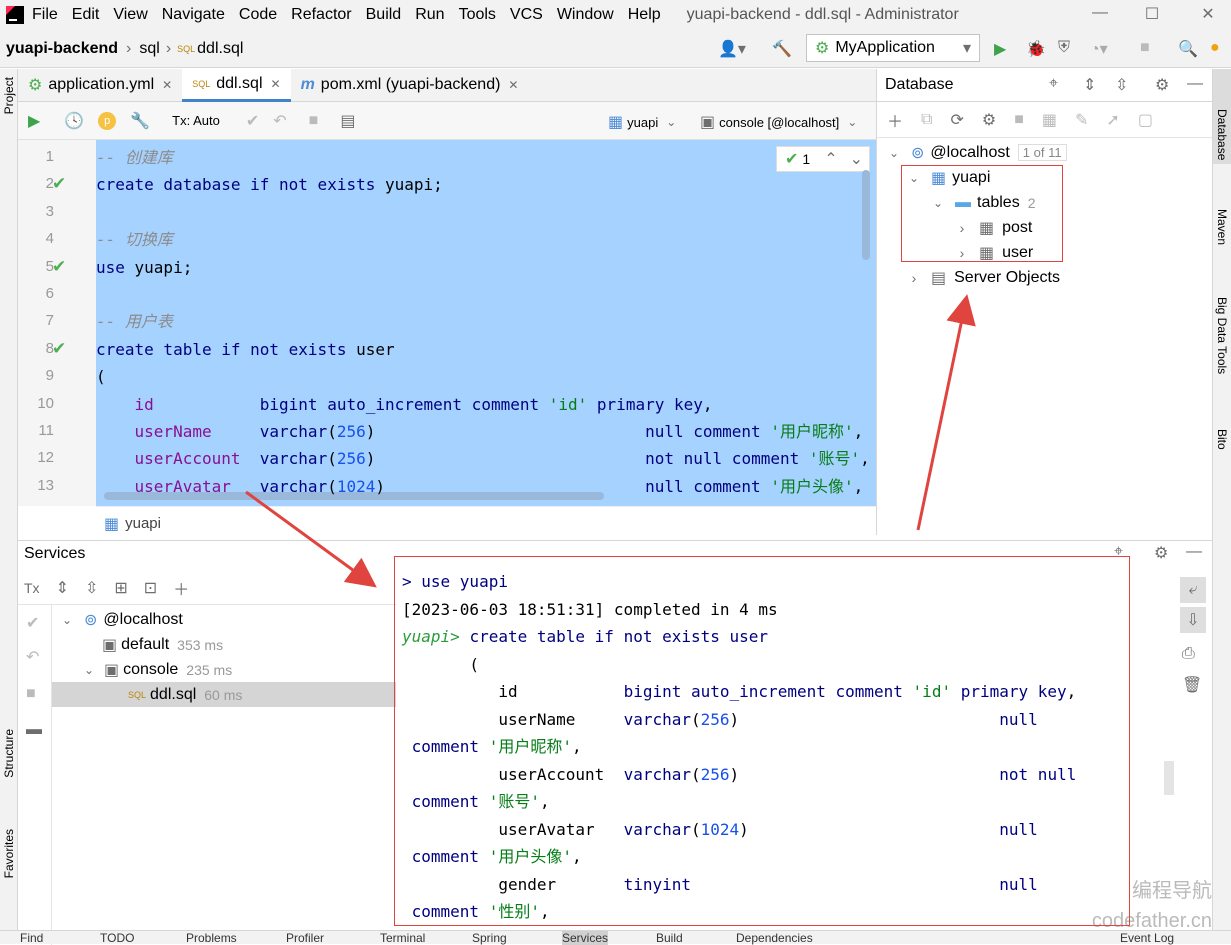 This screenshot has height=945, width=1231. What do you see at coordinates (410, 85) in the screenshot?
I see `tab-pom-xml: m pom.xml (yuapi-backend) ✕` at bounding box center [410, 85].